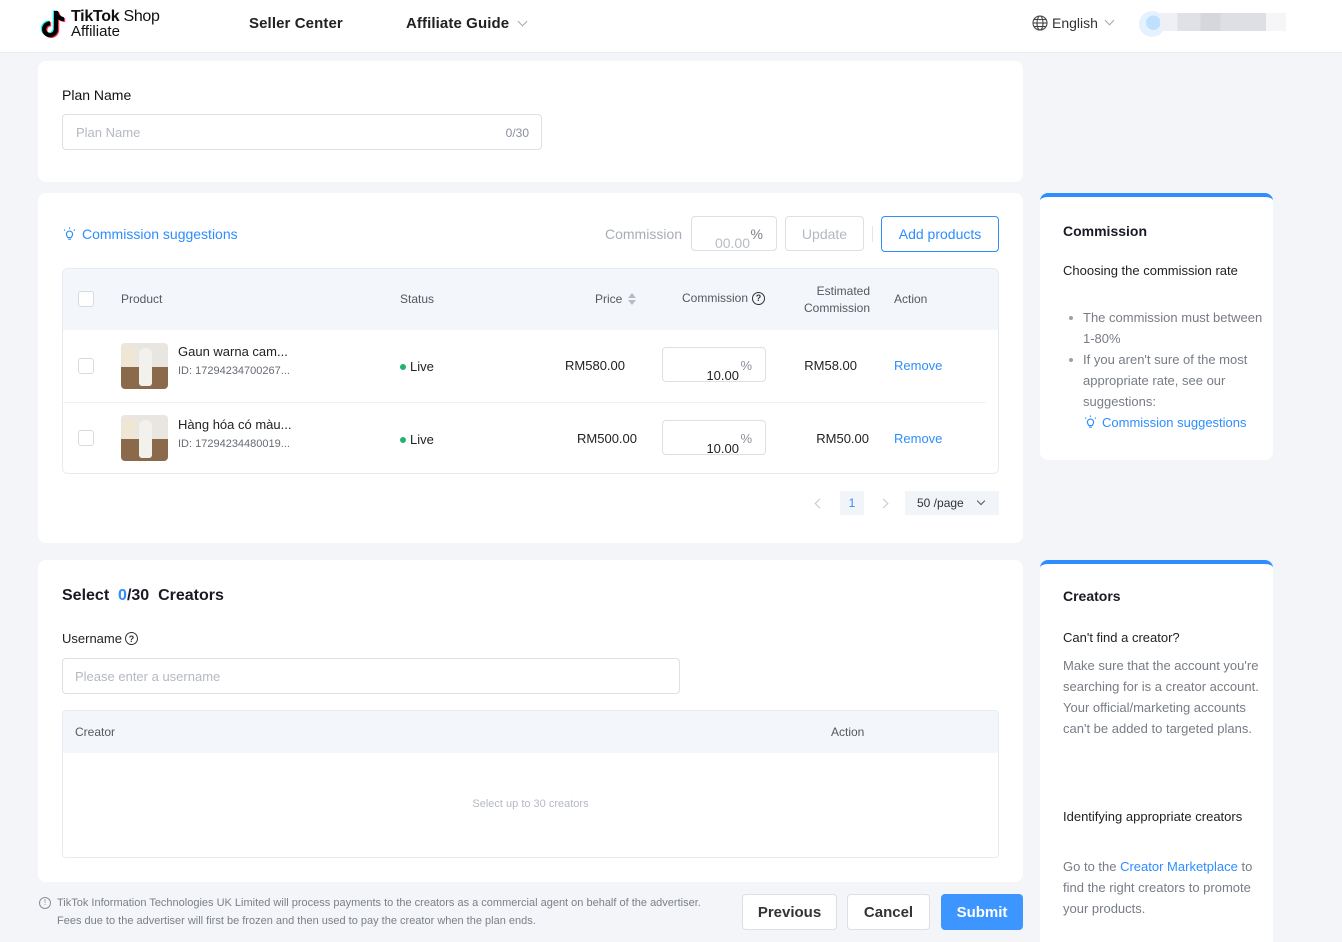  I want to click on username-label: Username ?, so click(100, 638).